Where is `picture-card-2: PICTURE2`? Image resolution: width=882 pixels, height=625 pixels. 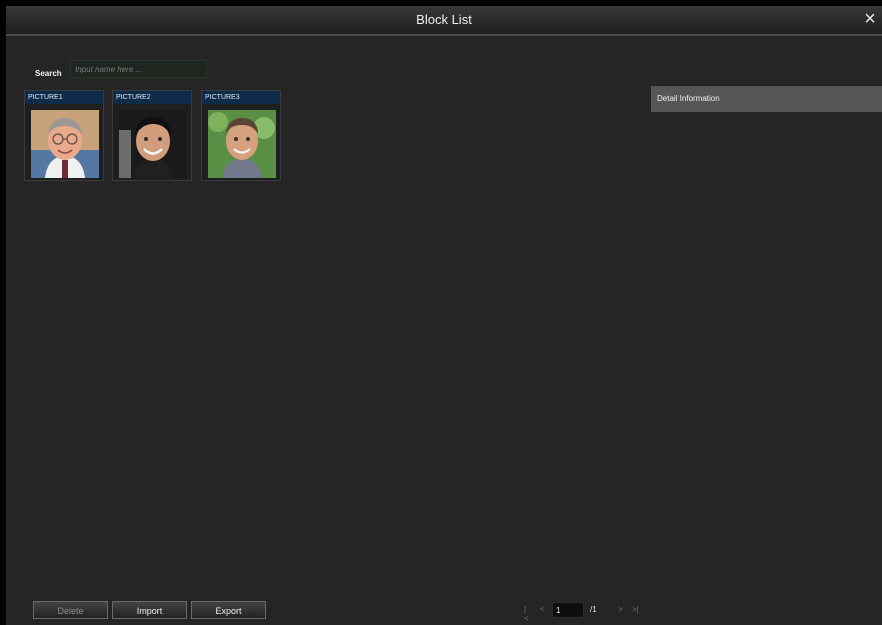 picture-card-2: PICTURE2 is located at coordinates (152, 135).